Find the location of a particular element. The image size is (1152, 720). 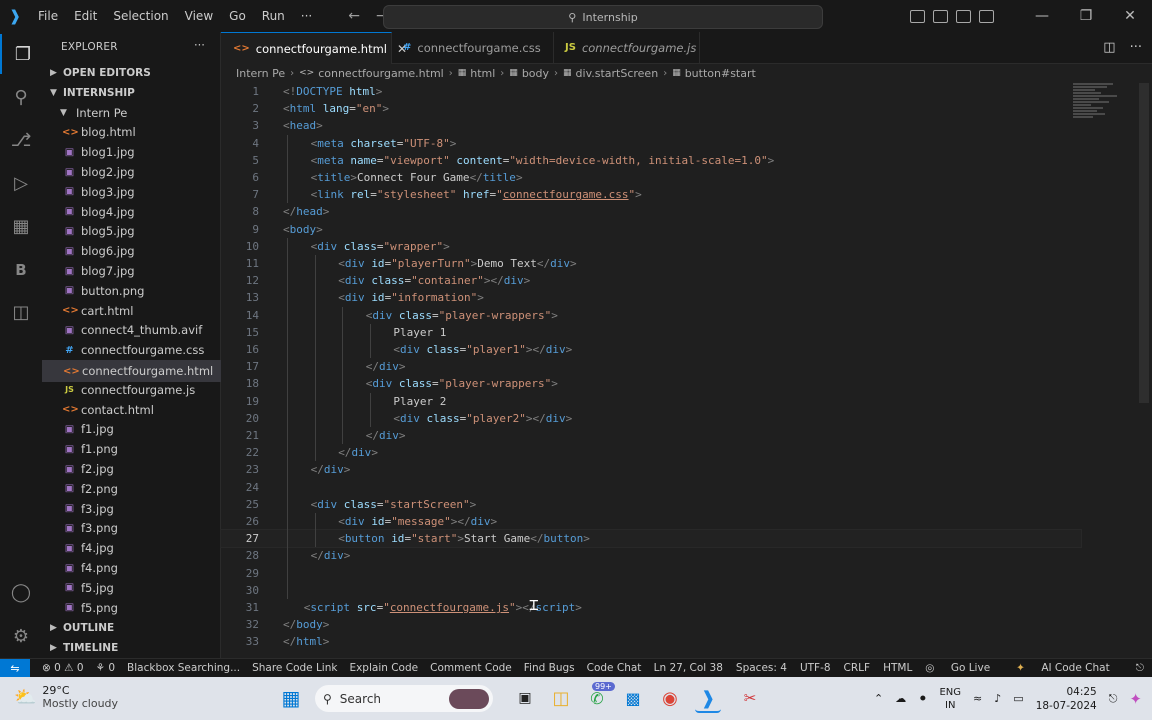

menu-item: ··· is located at coordinates (306, 16).